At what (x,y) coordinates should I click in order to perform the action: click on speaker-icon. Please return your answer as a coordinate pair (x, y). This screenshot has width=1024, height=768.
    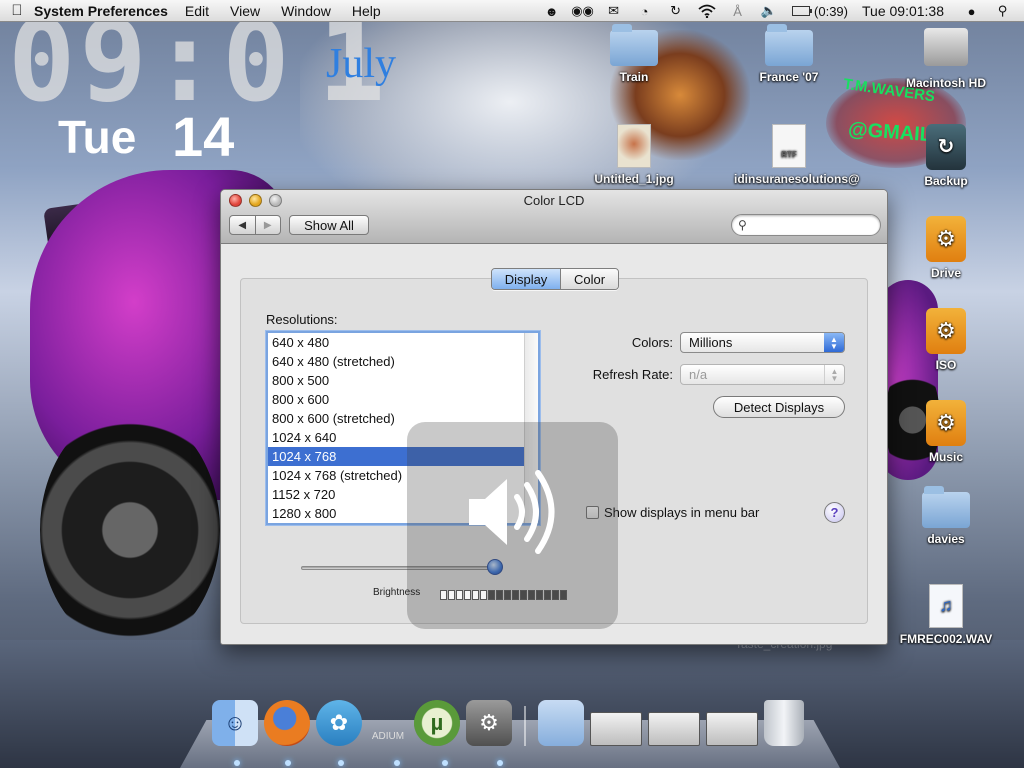
    Looking at the image, I should click on (512, 512).